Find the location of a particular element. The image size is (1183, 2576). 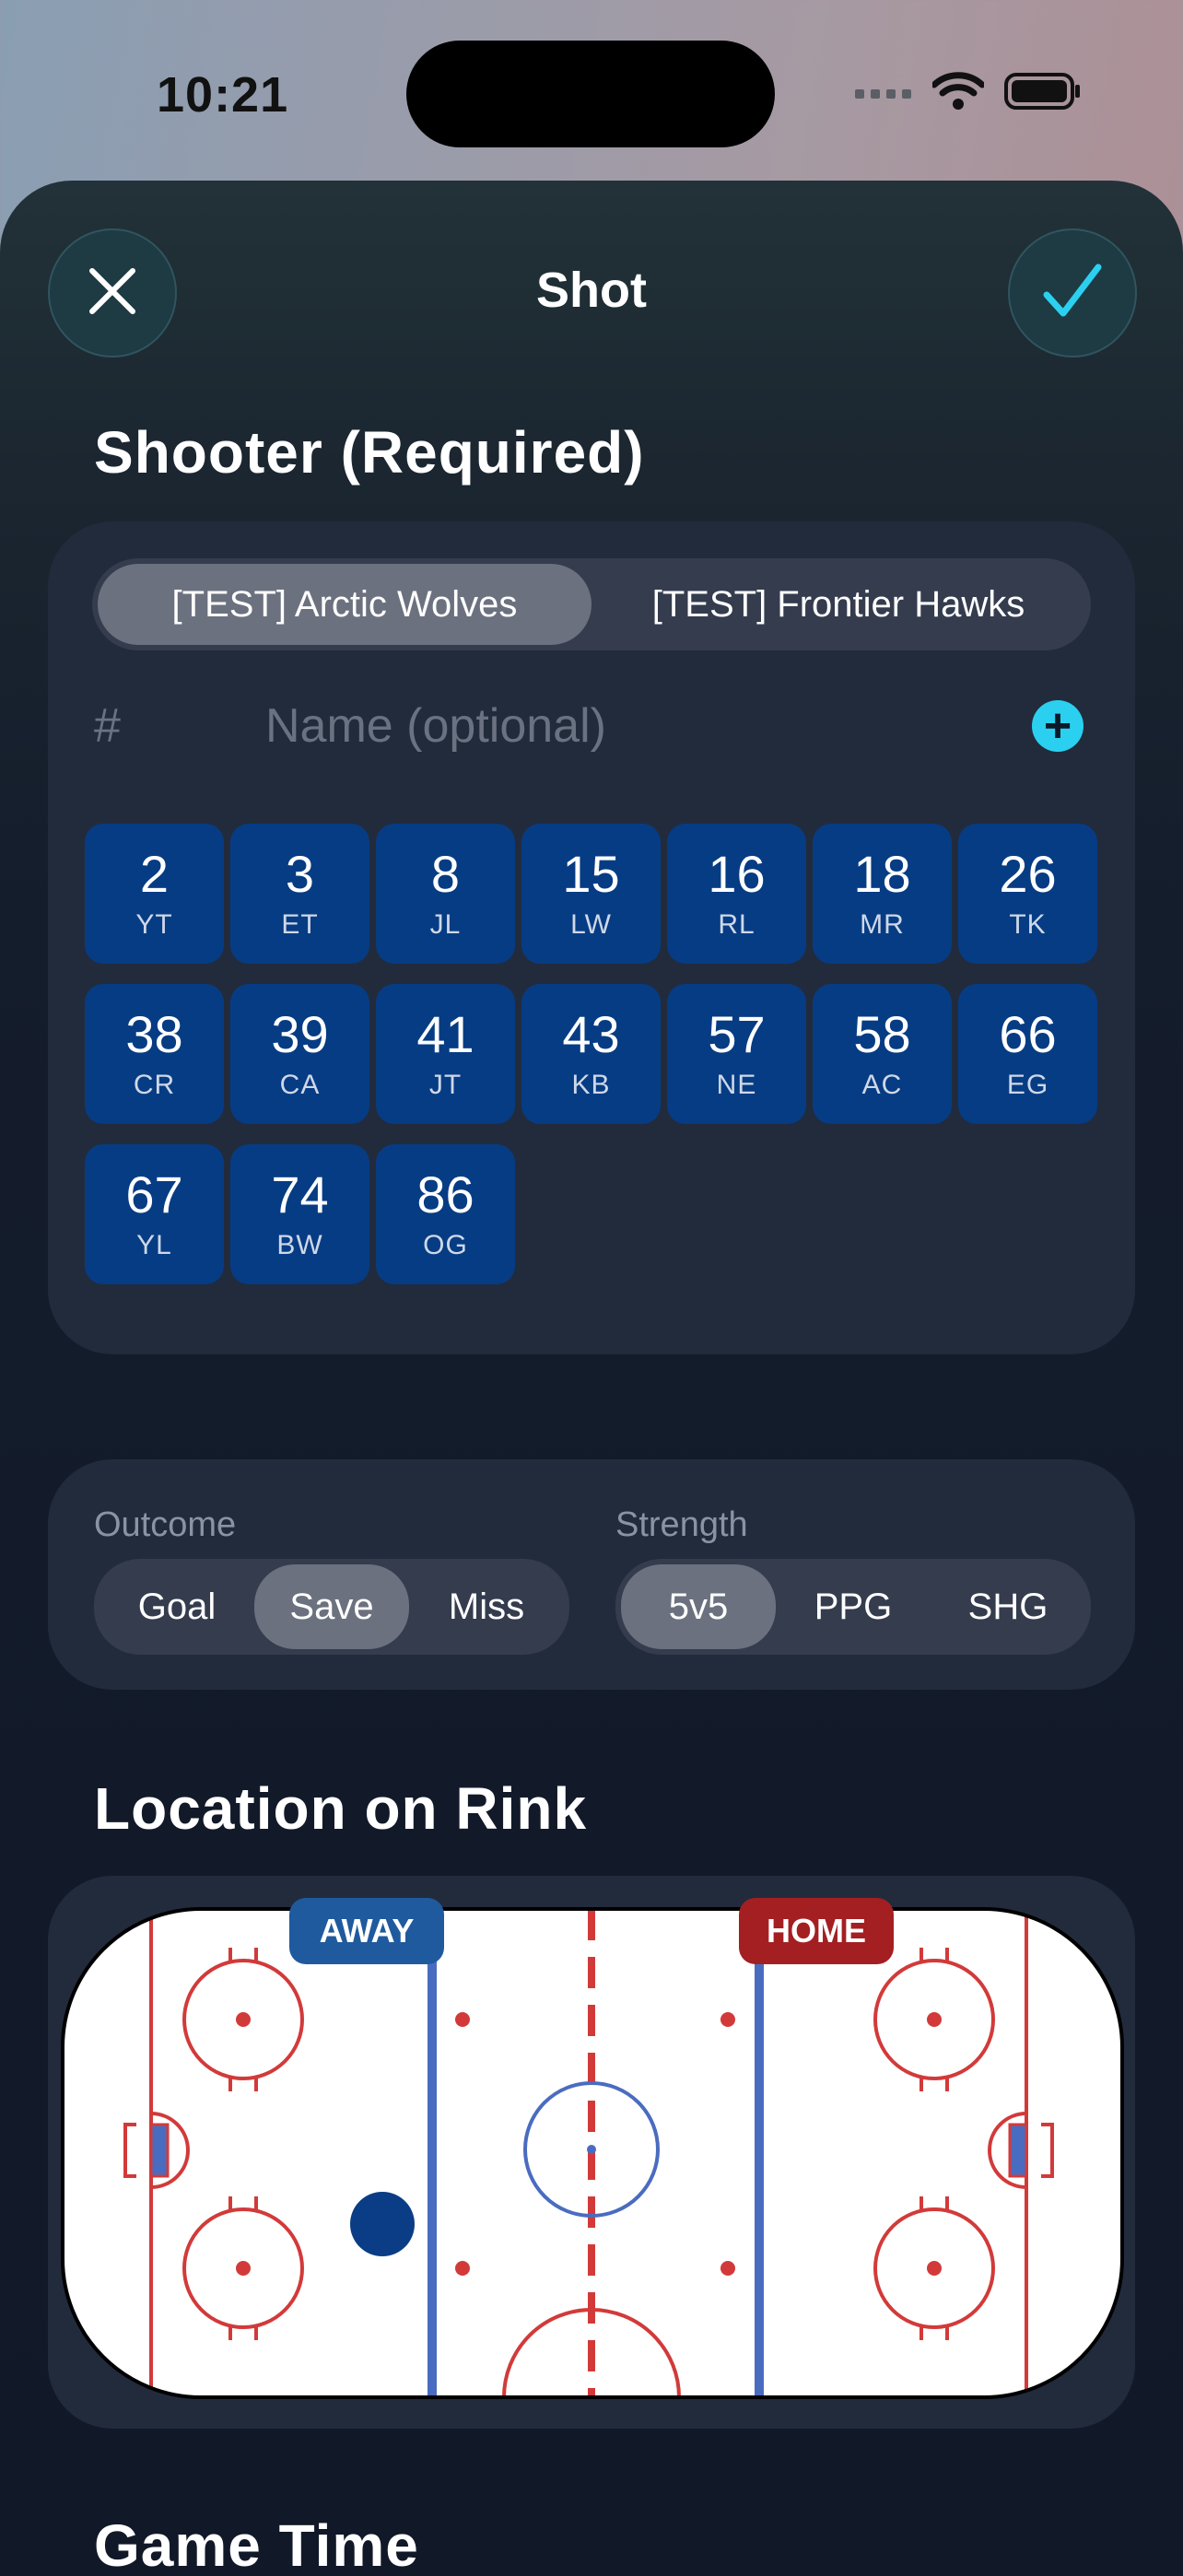

player-number: 15 is located at coordinates (591, 874).